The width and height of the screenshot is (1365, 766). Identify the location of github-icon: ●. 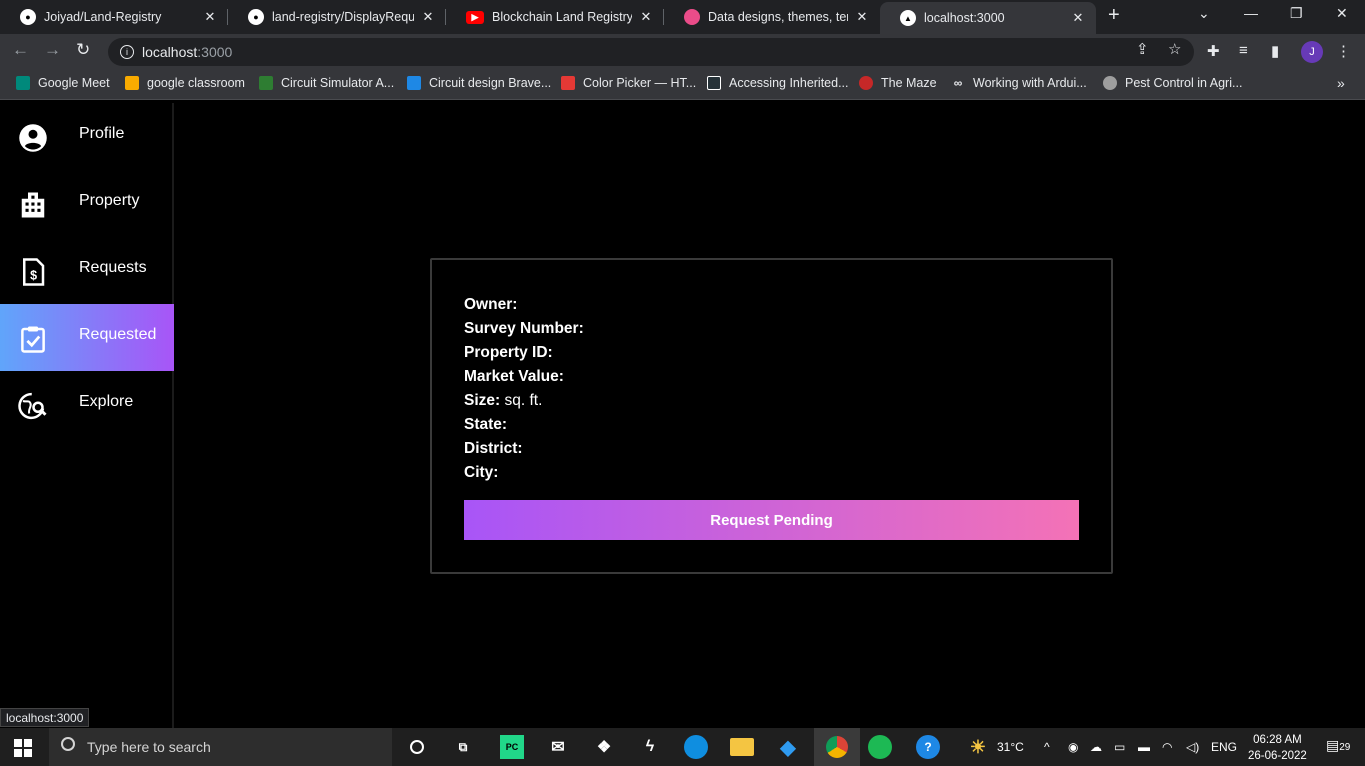
(28, 17).